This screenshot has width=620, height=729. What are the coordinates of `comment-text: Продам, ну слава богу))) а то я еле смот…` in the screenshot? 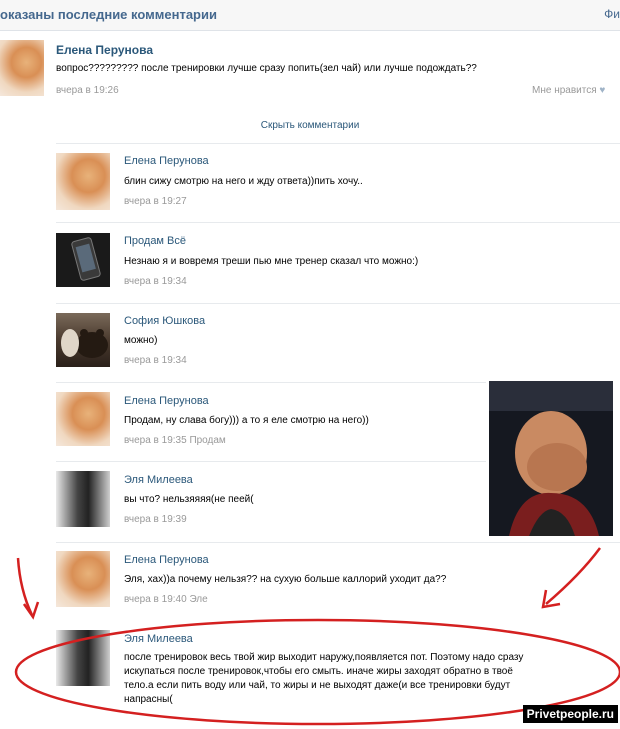 It's located at (246, 420).